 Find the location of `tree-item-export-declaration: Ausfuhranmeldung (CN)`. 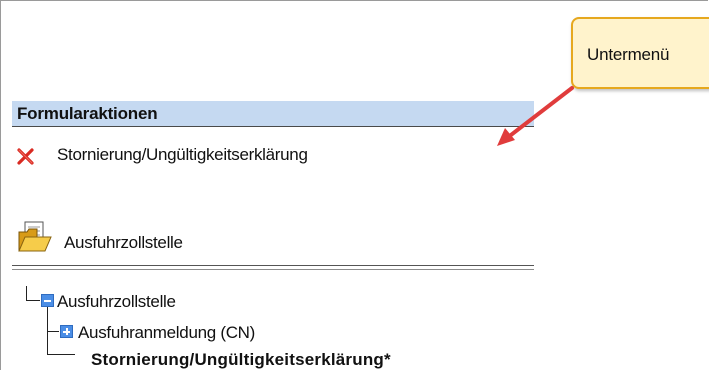

tree-item-export-declaration: Ausfuhranmeldung (CN) is located at coordinates (166, 333).